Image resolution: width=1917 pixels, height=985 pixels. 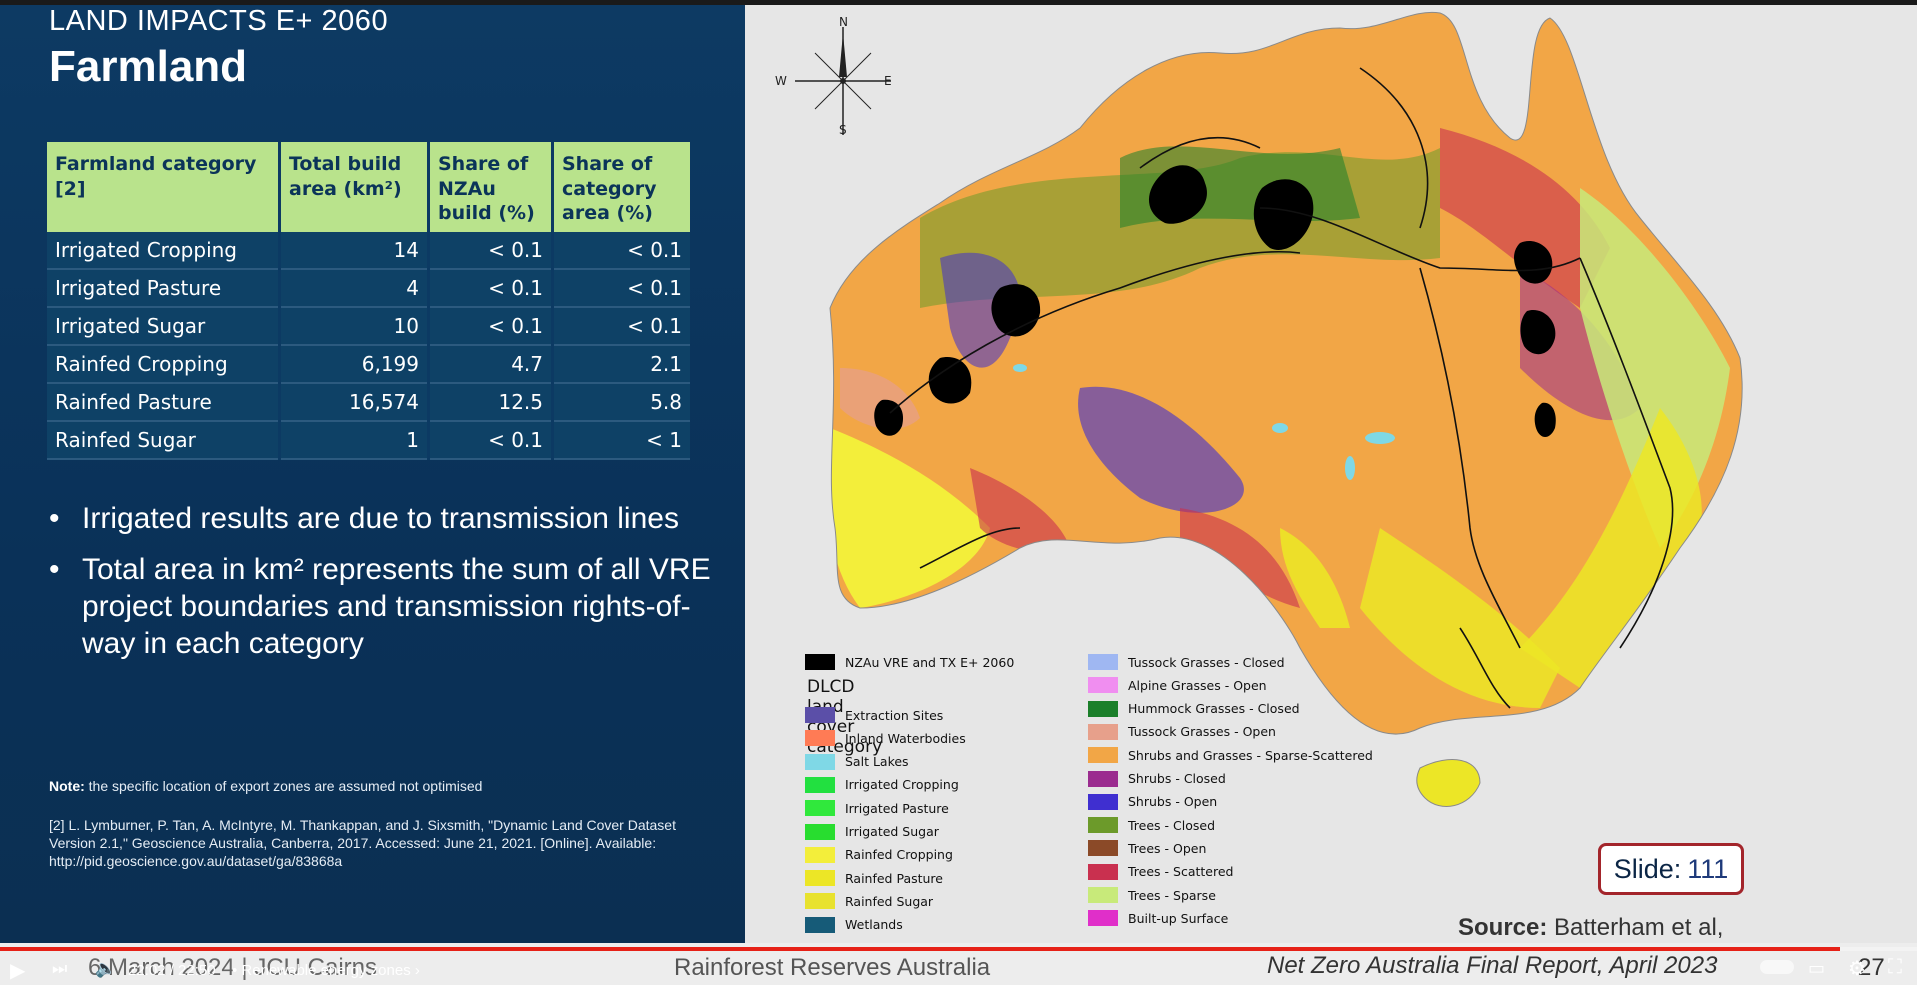 I want to click on table-header: Share of NZAu build (%), so click(x=491, y=187).